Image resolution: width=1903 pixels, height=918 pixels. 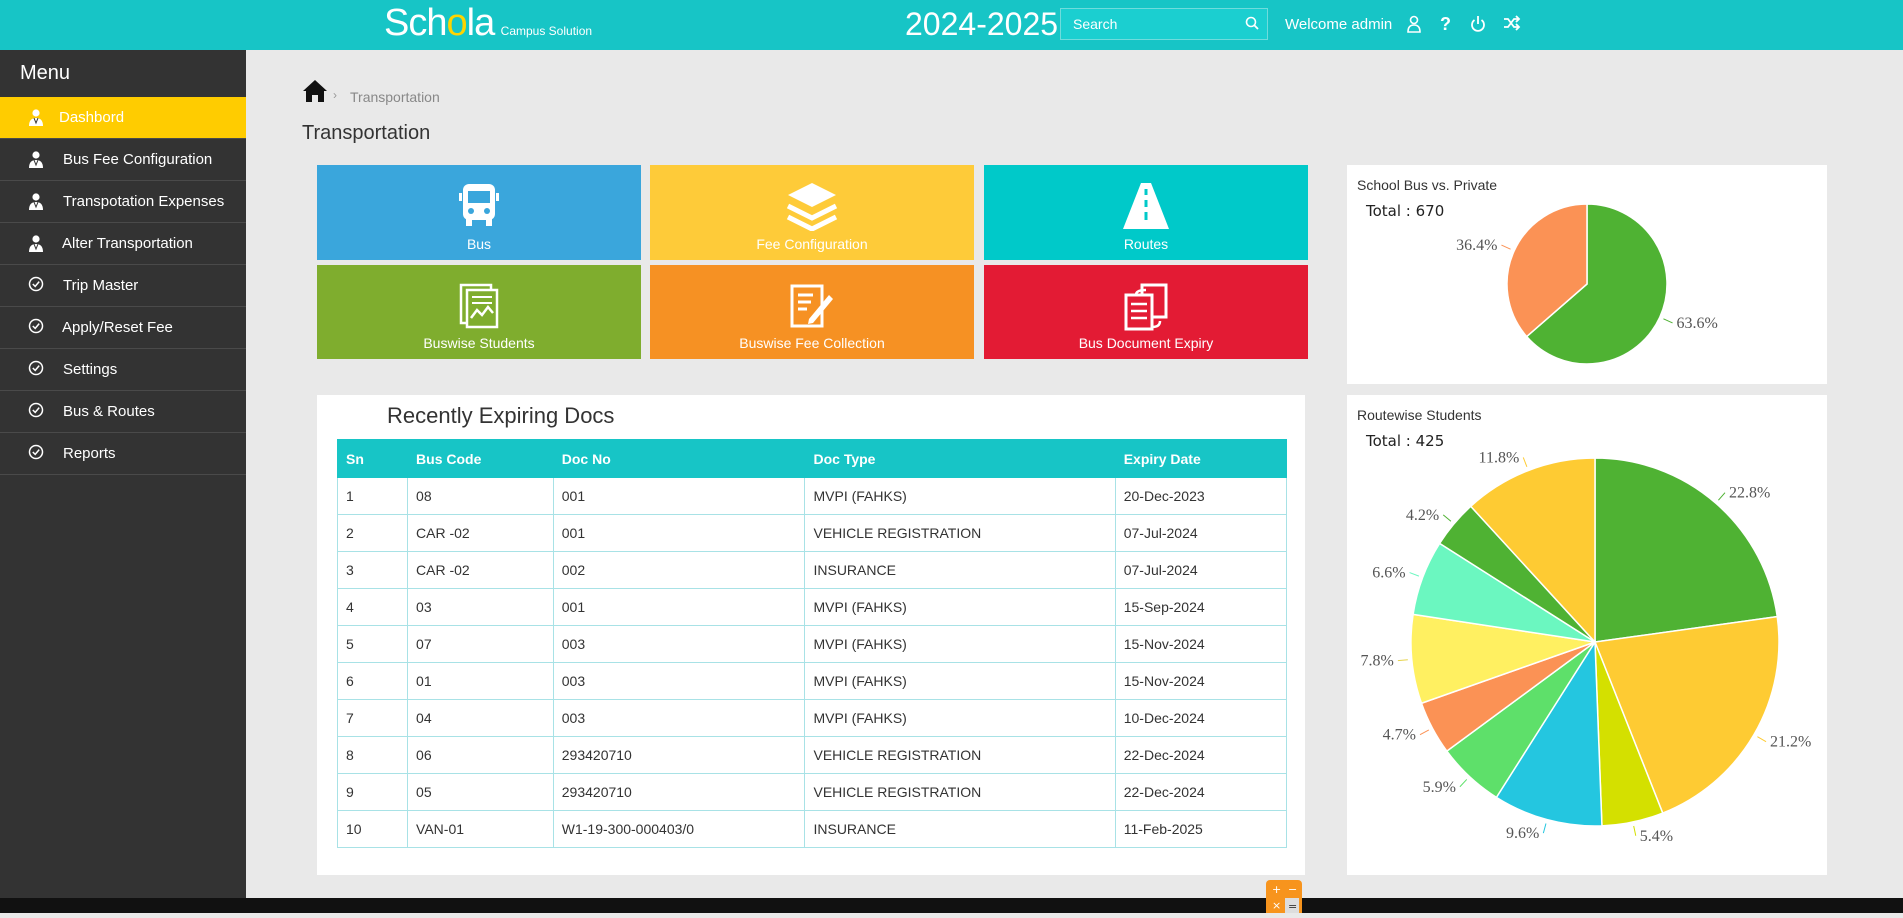 What do you see at coordinates (1252, 25) in the screenshot?
I see `search-icon` at bounding box center [1252, 25].